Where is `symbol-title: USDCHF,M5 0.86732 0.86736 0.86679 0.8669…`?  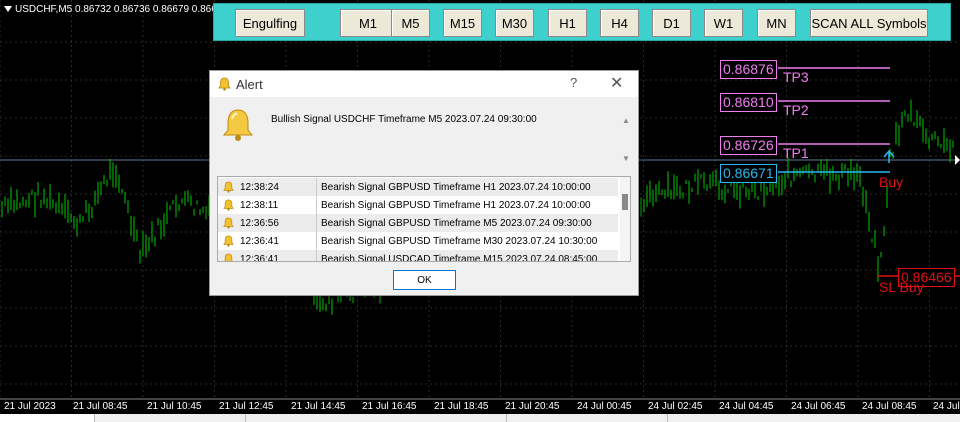
symbol-title: USDCHF,M5 0.86732 0.86736 0.86679 0.8669… is located at coordinates (116, 9).